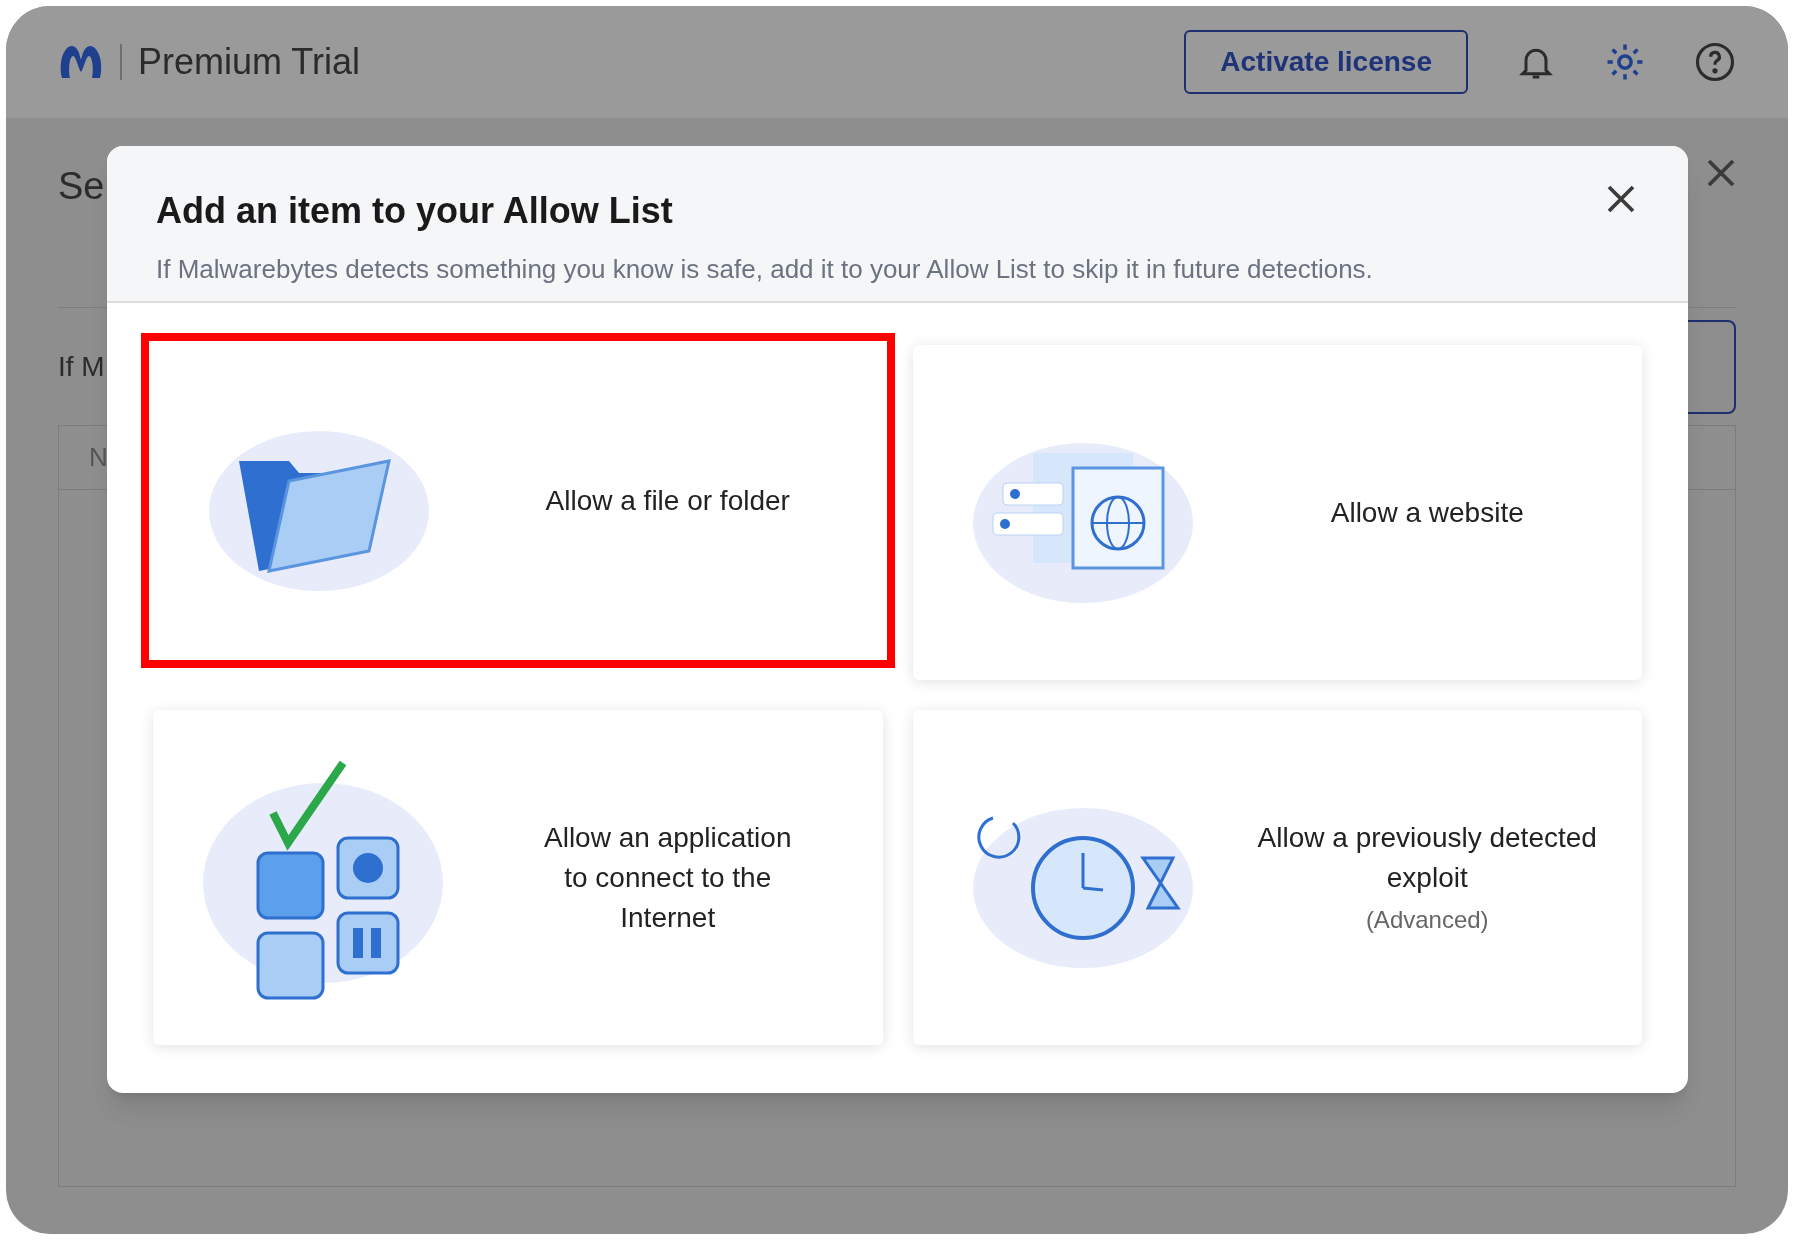  Describe the element at coordinates (98, 457) in the screenshot. I see `column-header: N` at that location.